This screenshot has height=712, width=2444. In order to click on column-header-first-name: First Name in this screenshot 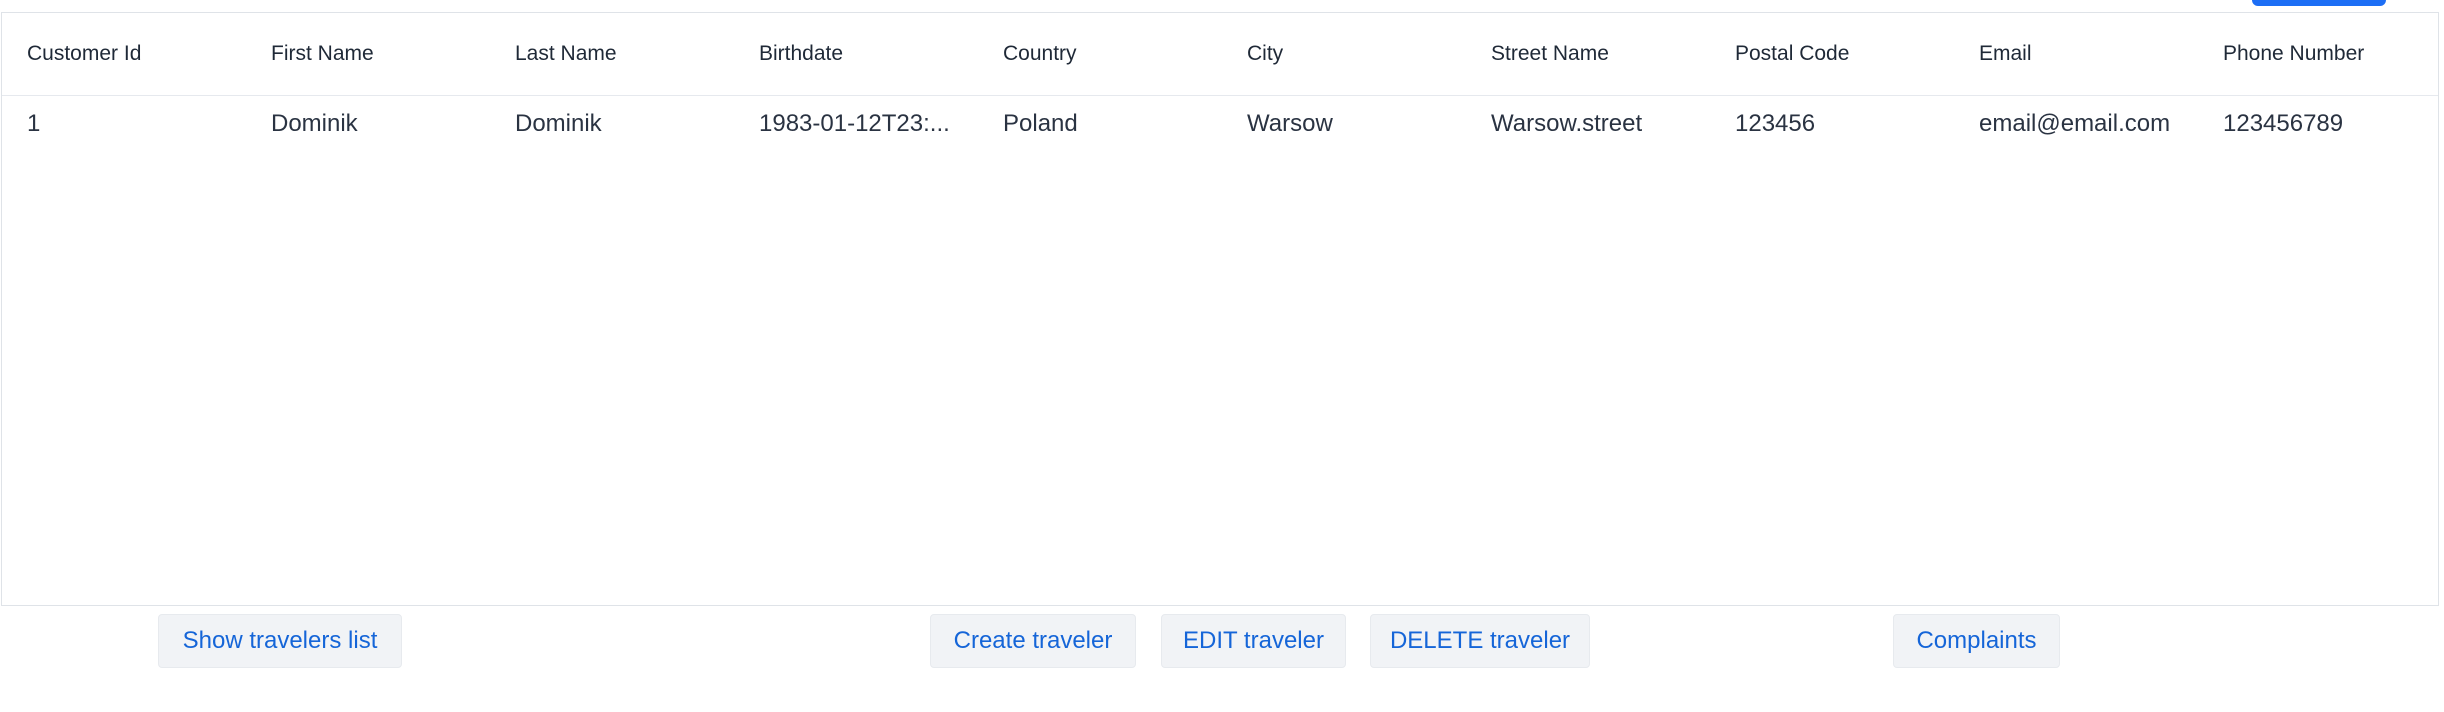, I will do `click(368, 54)`.